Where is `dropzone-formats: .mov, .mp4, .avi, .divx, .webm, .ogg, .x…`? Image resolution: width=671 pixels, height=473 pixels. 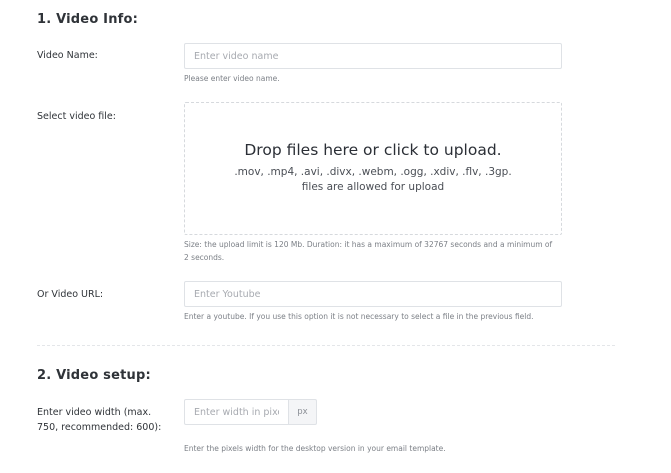
dropzone-formats: .mov, .mp4, .avi, .divx, .webm, .ogg, .x… is located at coordinates (373, 172).